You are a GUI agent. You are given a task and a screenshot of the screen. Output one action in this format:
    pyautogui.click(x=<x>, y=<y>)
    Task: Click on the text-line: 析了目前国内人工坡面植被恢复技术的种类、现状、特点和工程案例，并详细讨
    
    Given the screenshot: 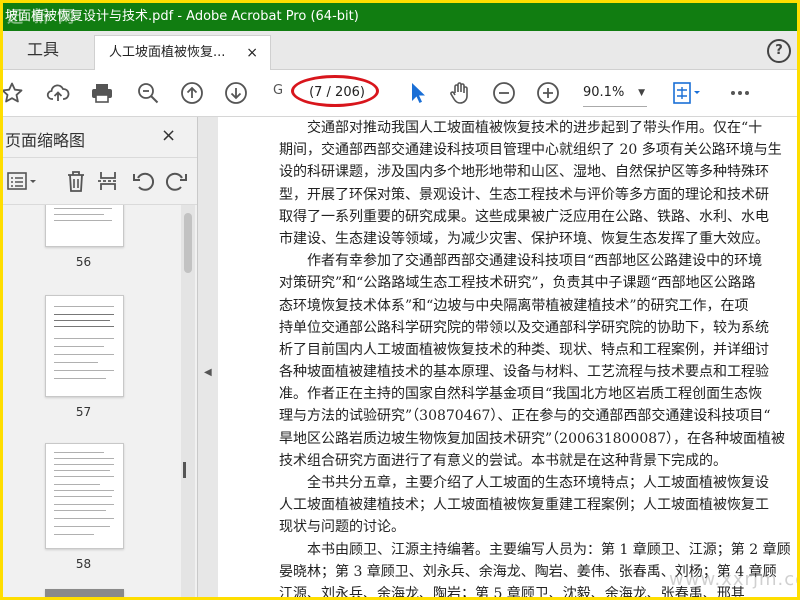 What is the action you would take?
    pyautogui.click(x=524, y=349)
    